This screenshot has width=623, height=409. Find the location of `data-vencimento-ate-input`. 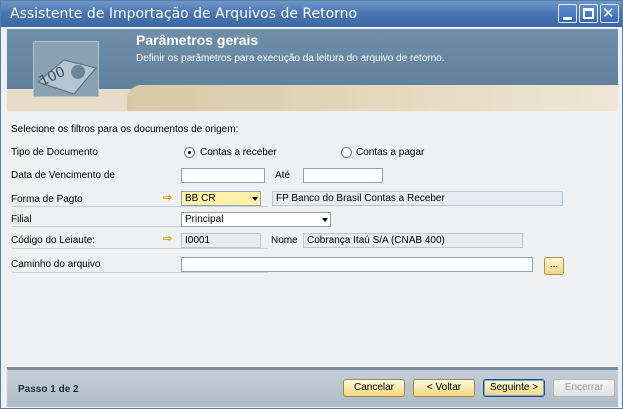

data-vencimento-ate-input is located at coordinates (343, 175).